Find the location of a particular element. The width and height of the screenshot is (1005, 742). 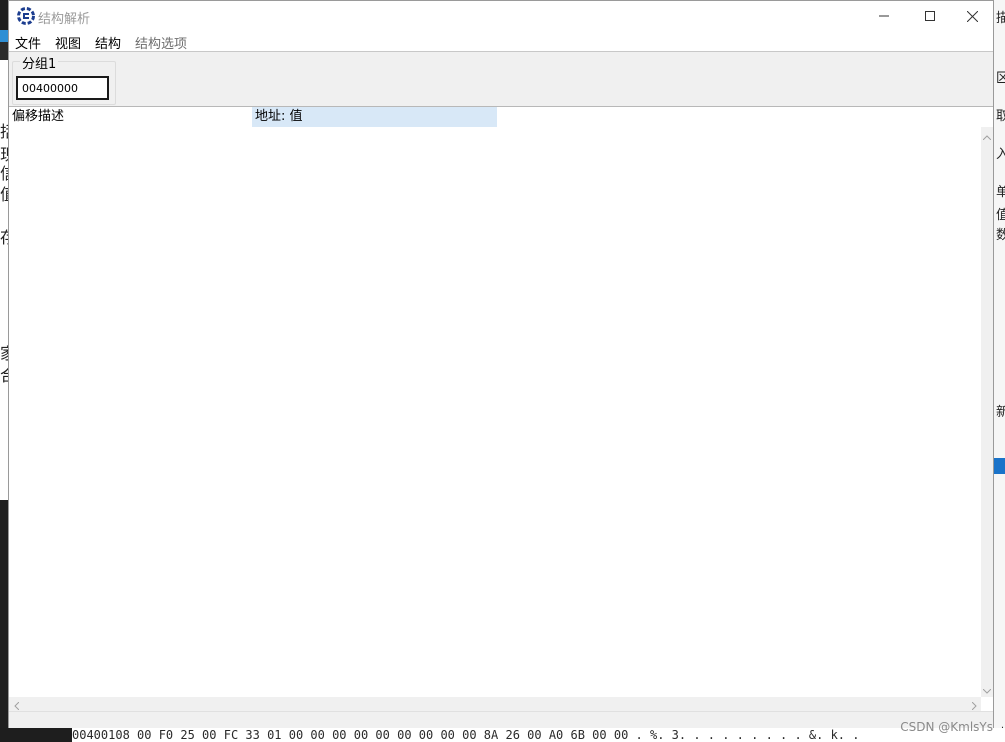

minimize-button is located at coordinates (884, 16).